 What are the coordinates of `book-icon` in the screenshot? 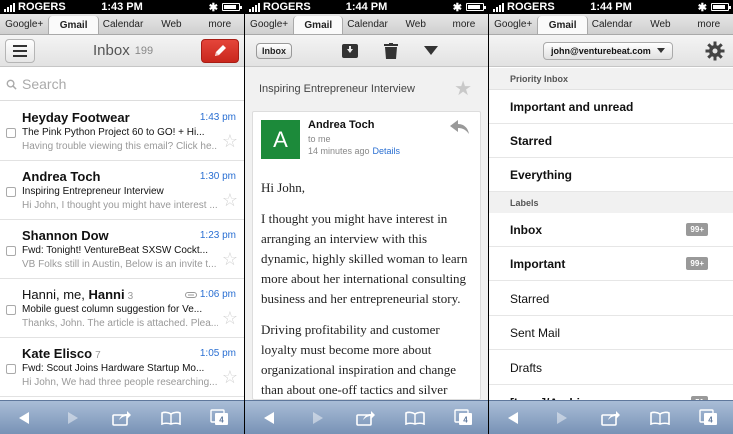 It's located at (659, 418).